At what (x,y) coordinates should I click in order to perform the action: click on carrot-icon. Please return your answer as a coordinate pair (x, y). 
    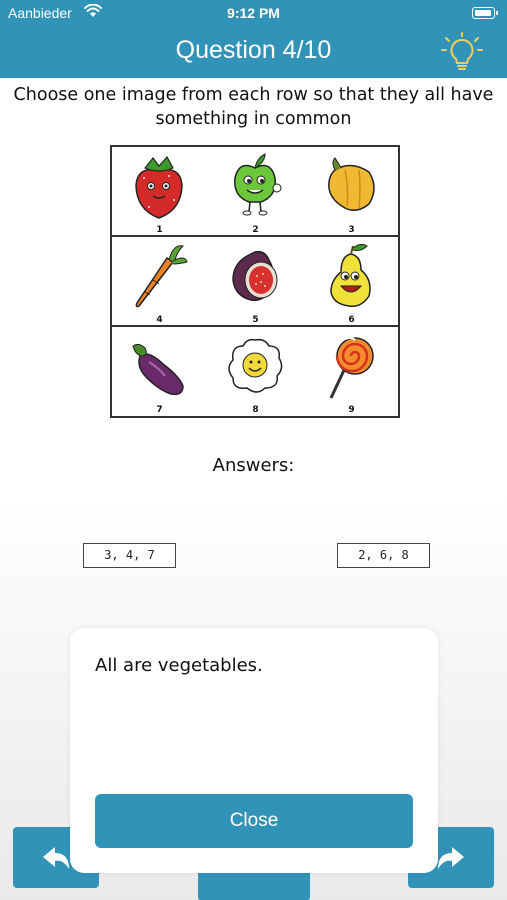
    Looking at the image, I should click on (161, 276).